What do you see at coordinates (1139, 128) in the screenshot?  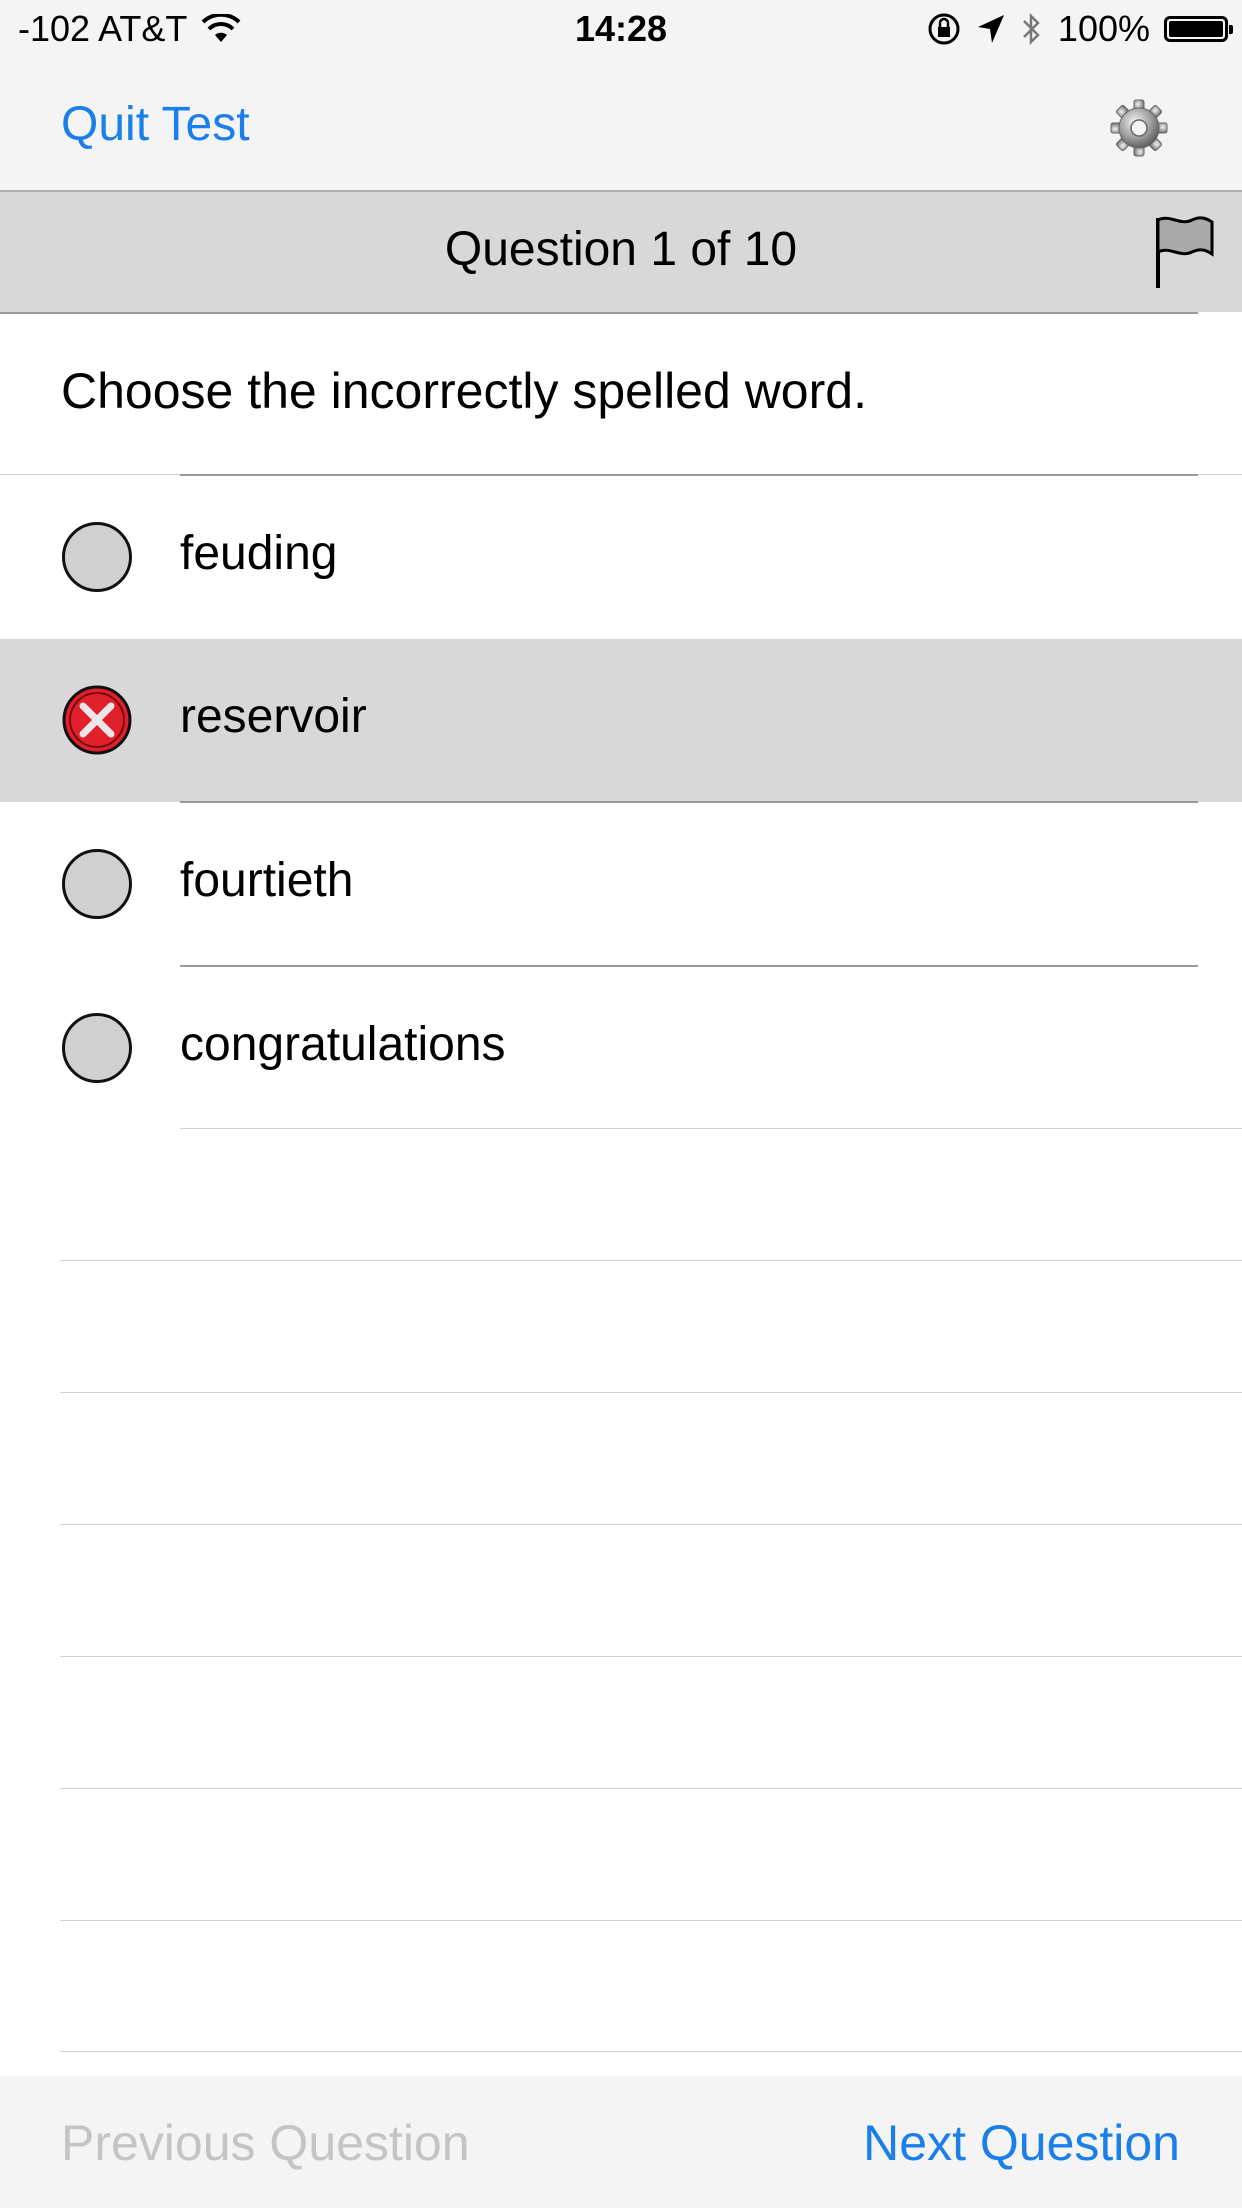 I see `gear-icon` at bounding box center [1139, 128].